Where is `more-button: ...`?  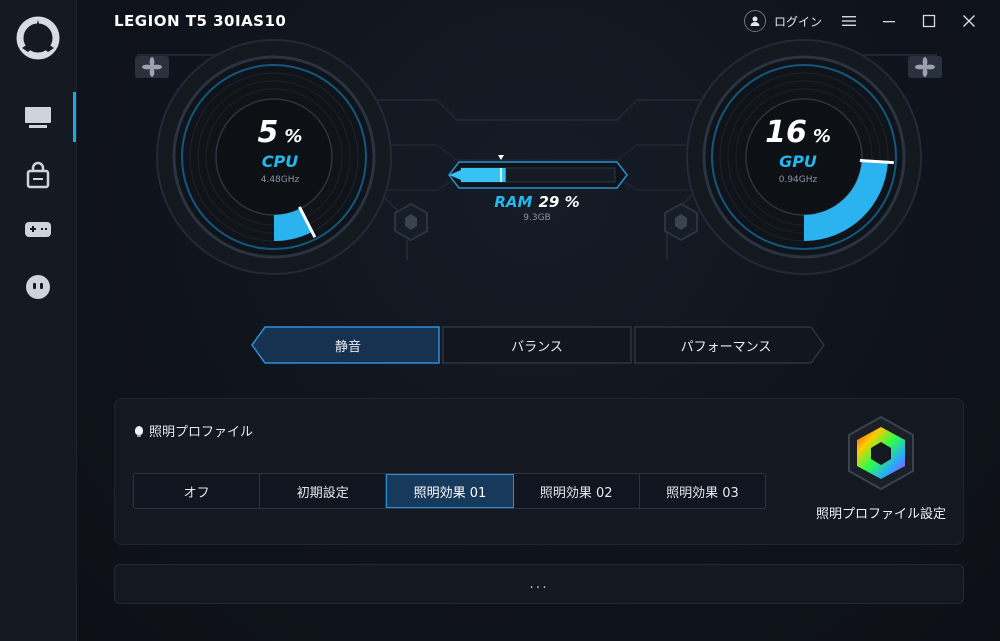 more-button: ... is located at coordinates (539, 584).